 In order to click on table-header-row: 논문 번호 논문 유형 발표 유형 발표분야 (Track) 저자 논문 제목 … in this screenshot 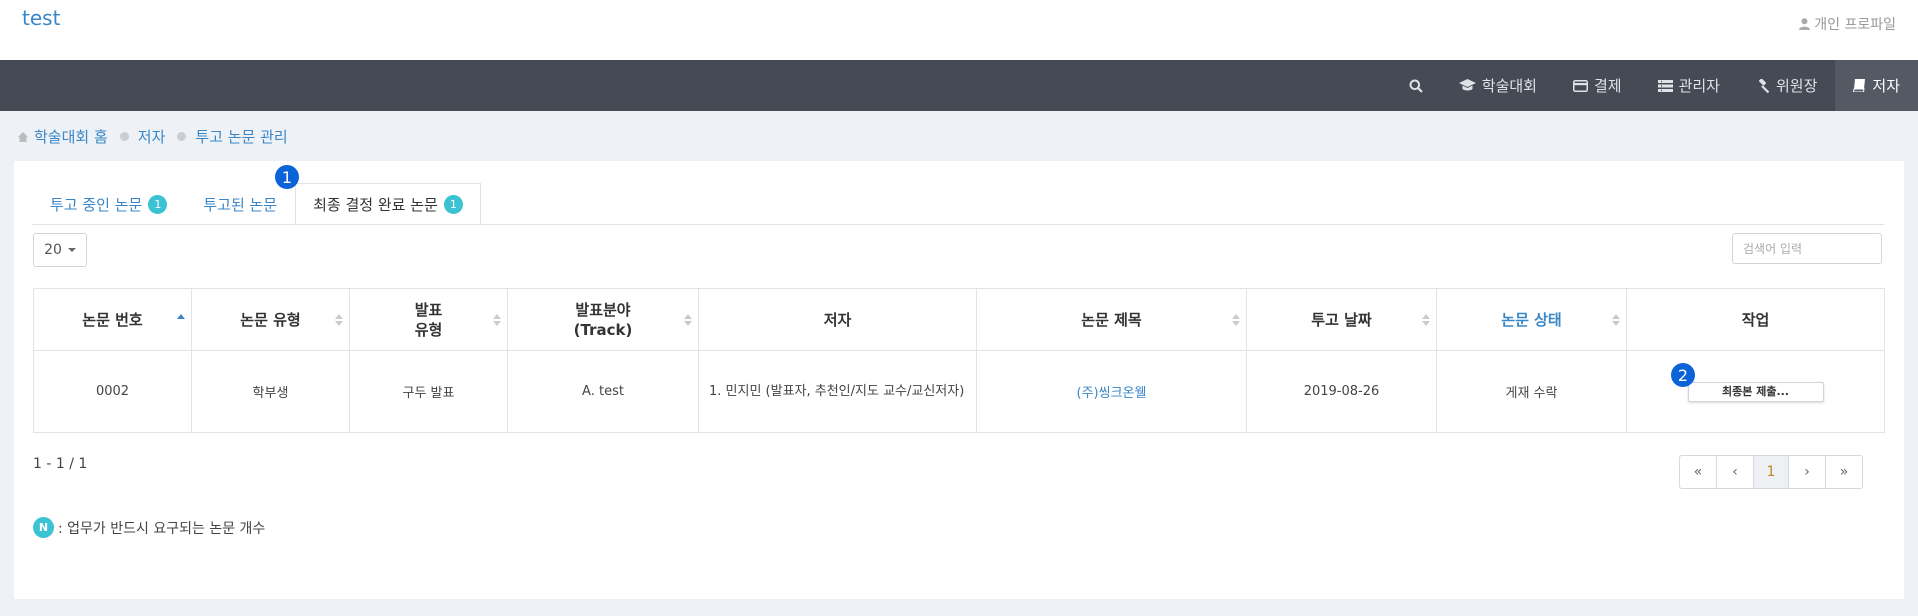, I will do `click(959, 319)`.